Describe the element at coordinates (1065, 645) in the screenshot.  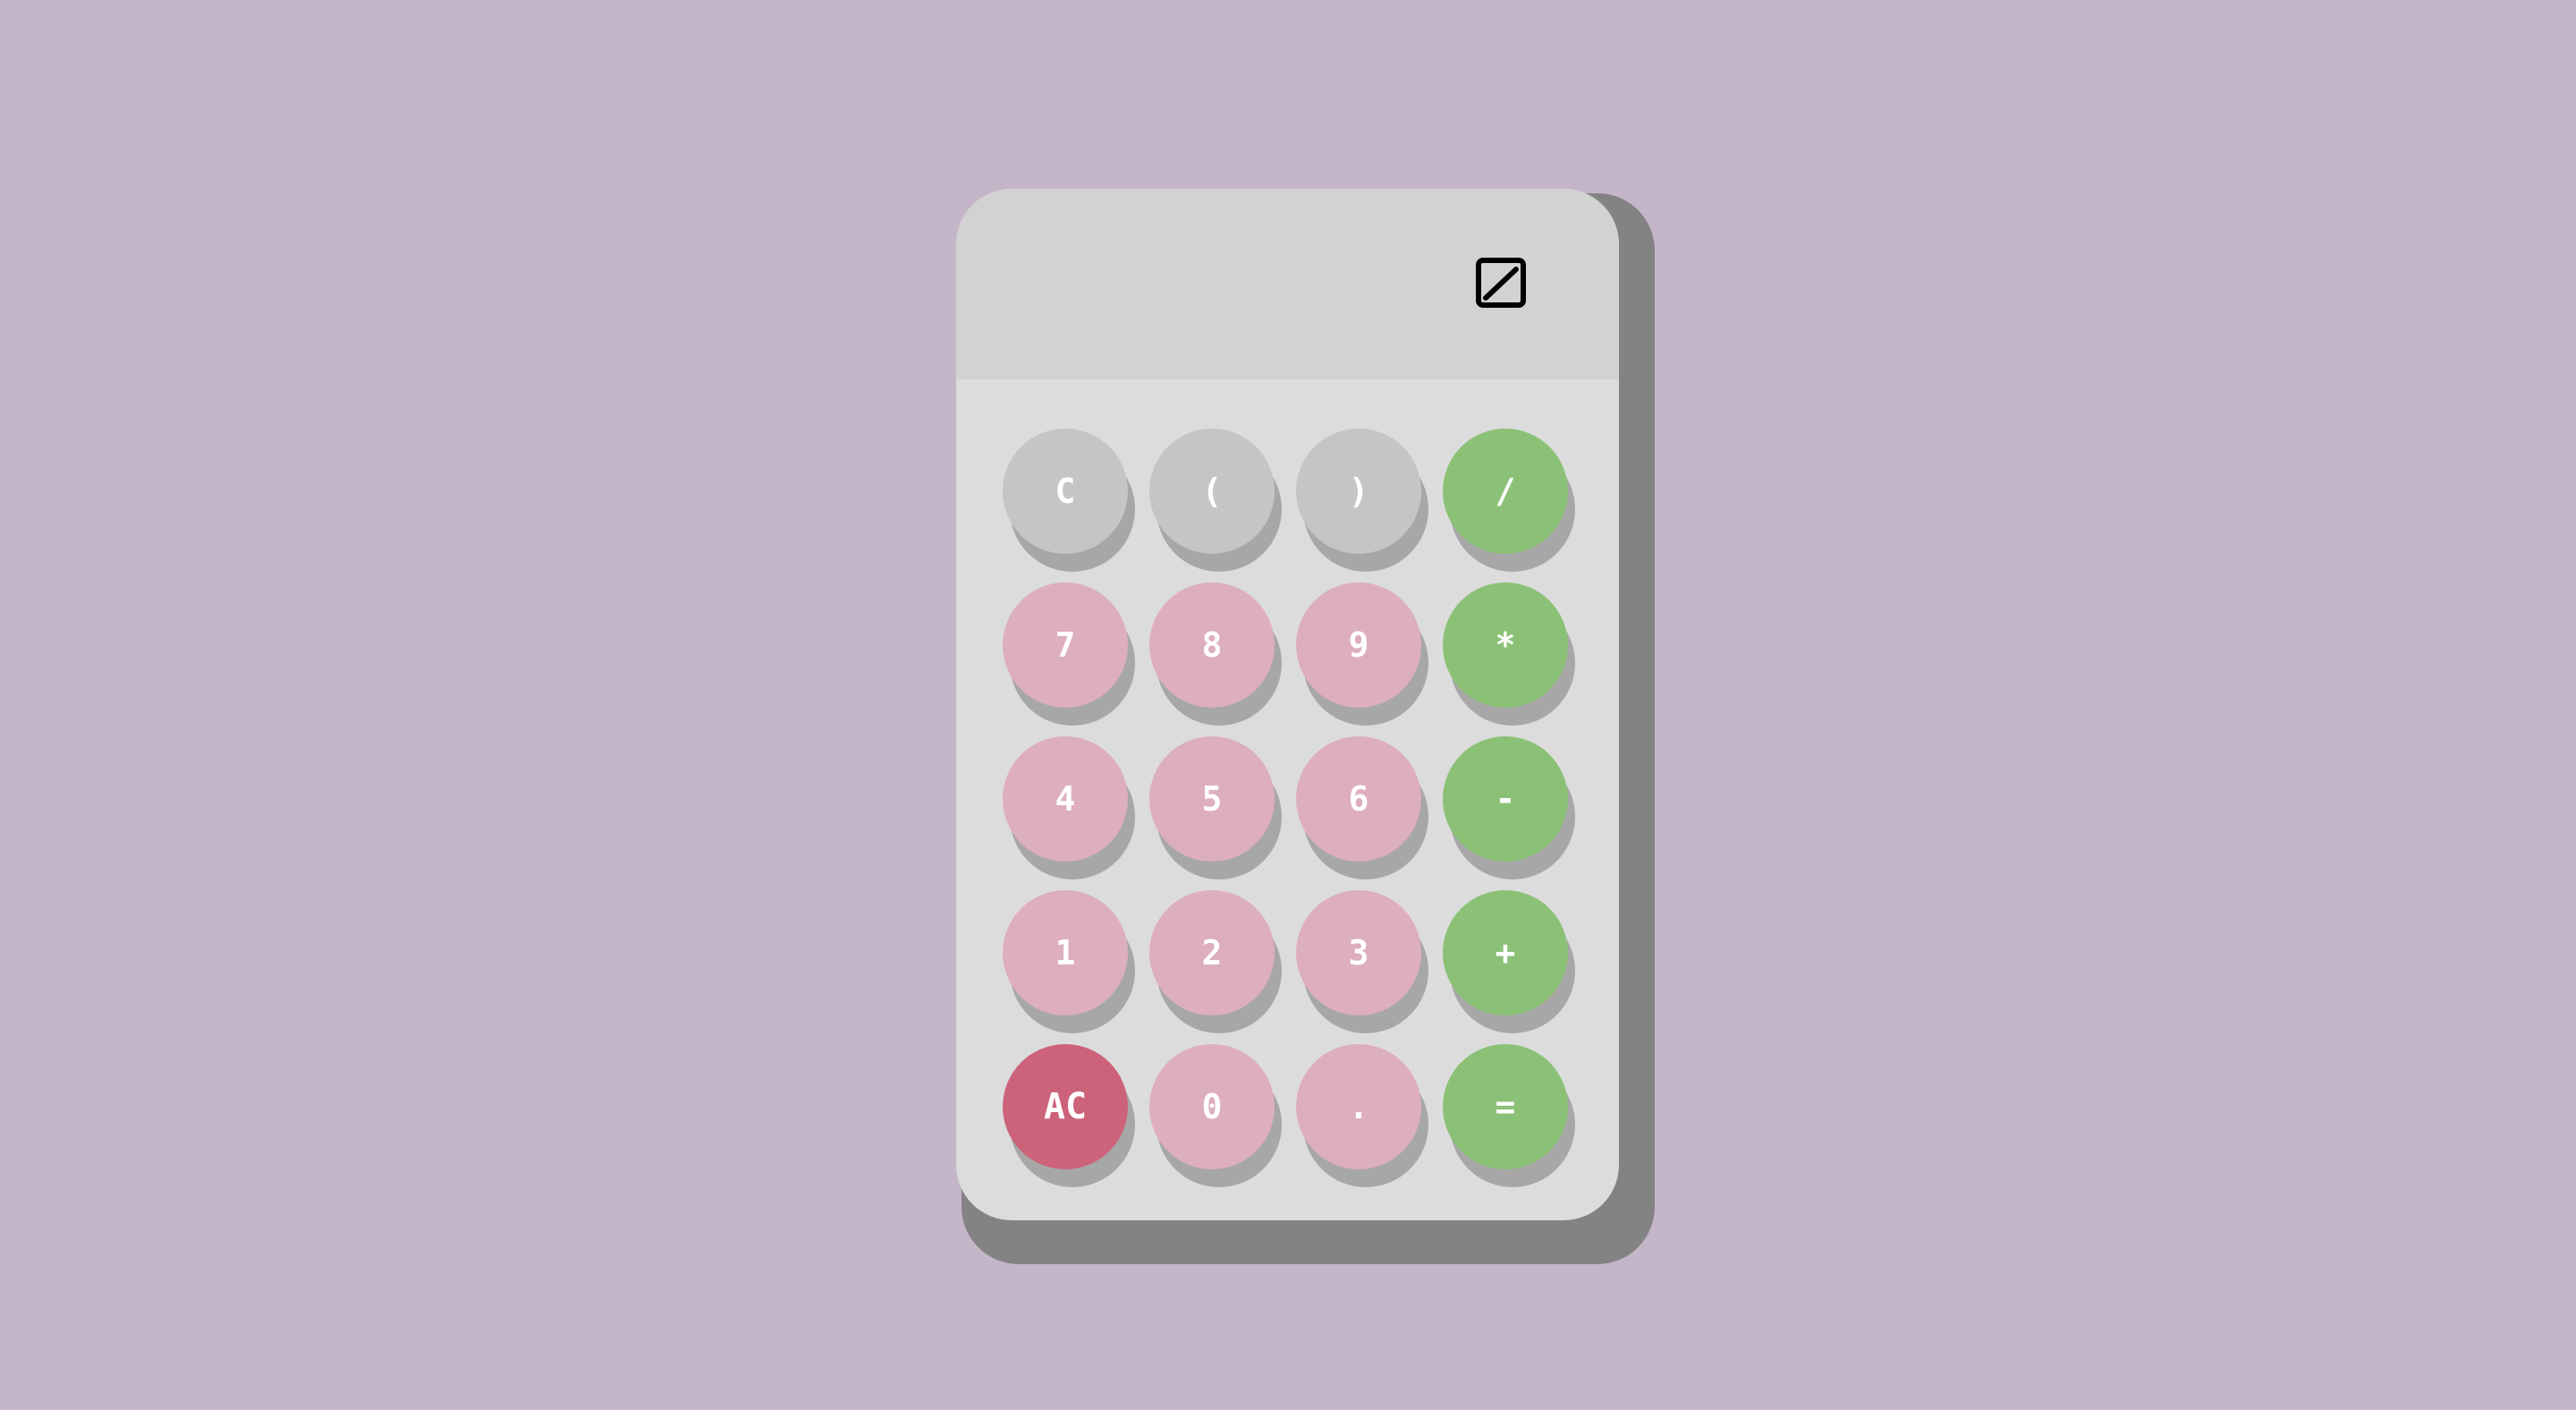
I see `digit-7-button: 7` at that location.